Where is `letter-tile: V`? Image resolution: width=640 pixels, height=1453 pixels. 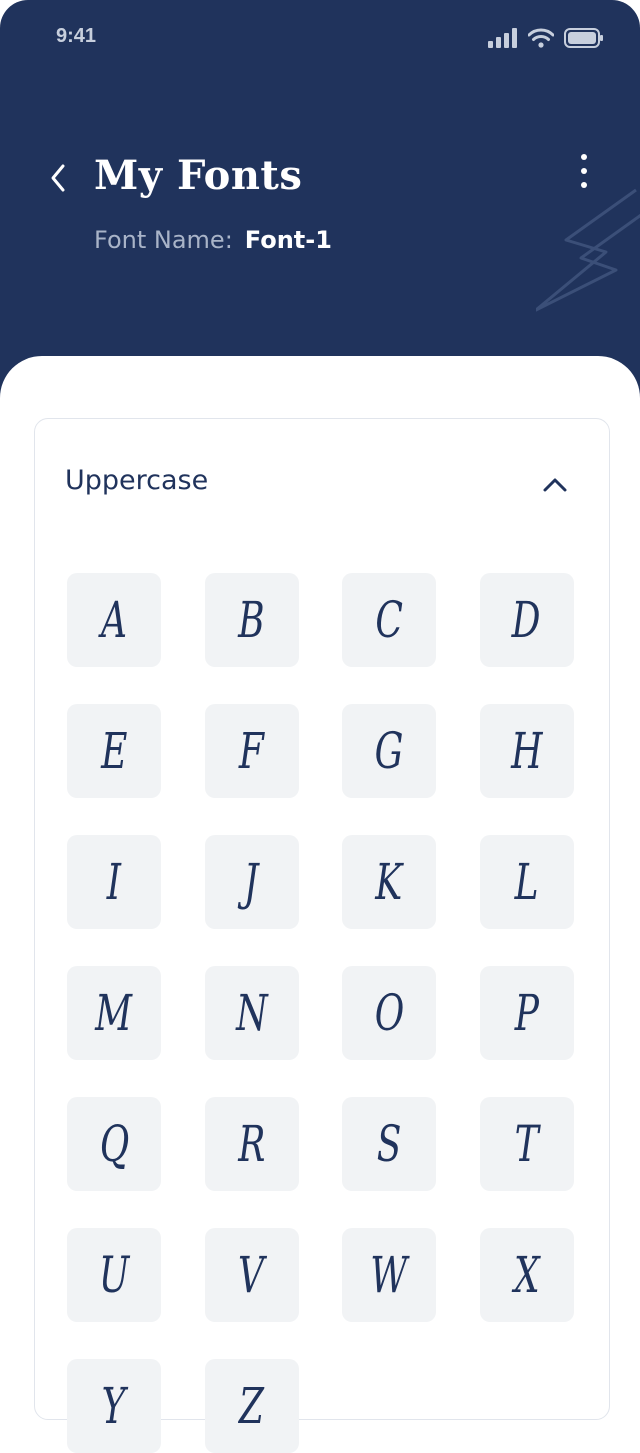 letter-tile: V is located at coordinates (251, 1275).